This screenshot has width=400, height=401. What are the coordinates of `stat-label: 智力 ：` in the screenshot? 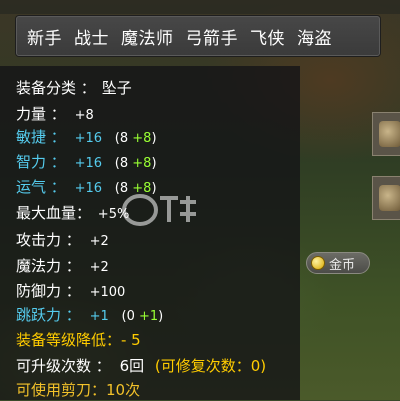 It's located at (41, 162).